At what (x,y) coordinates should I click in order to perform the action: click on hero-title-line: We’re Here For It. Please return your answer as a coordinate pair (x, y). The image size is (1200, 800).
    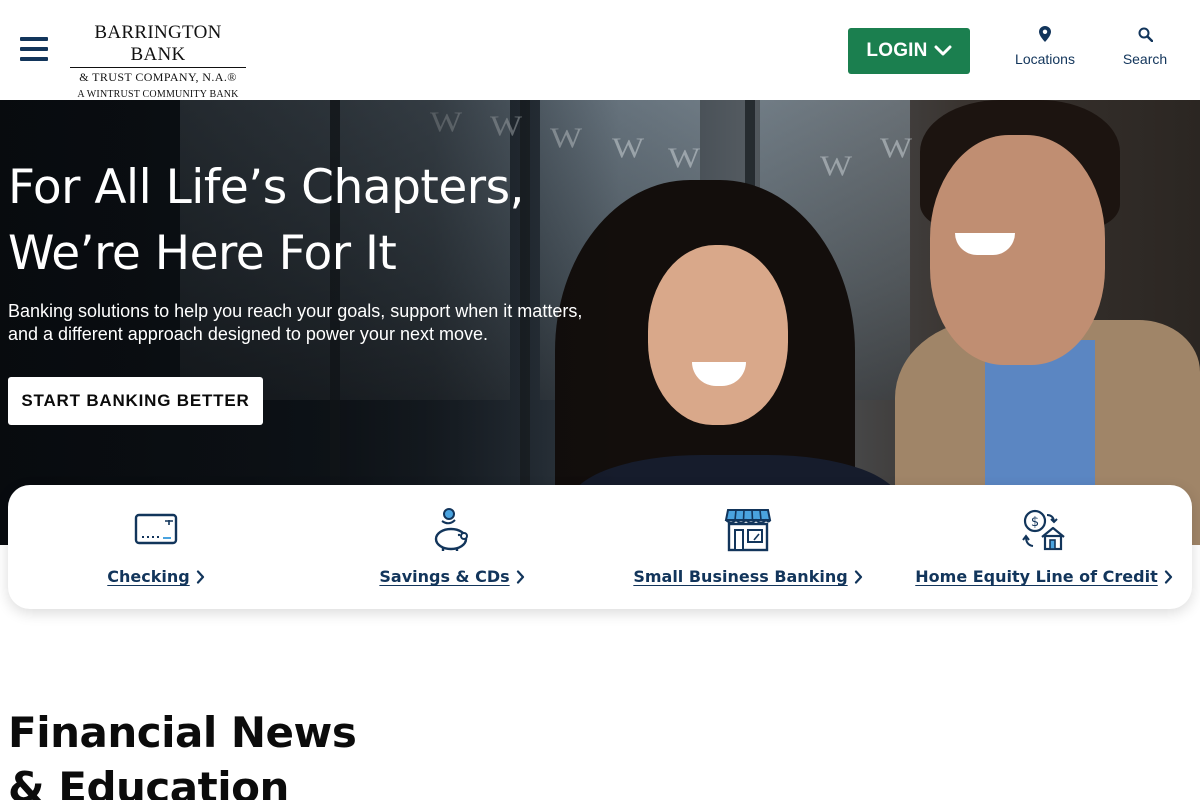
    Looking at the image, I should click on (202, 253).